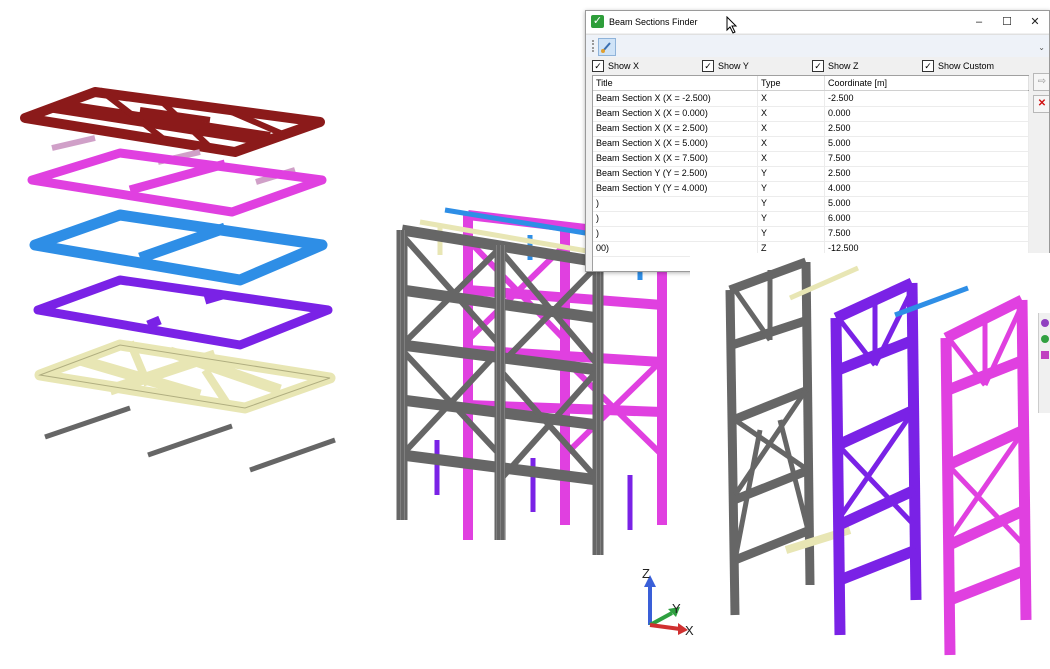 The height and width of the screenshot is (669, 1050). Describe the element at coordinates (733, 66) in the screenshot. I see `show-y-label: Show Y` at that location.